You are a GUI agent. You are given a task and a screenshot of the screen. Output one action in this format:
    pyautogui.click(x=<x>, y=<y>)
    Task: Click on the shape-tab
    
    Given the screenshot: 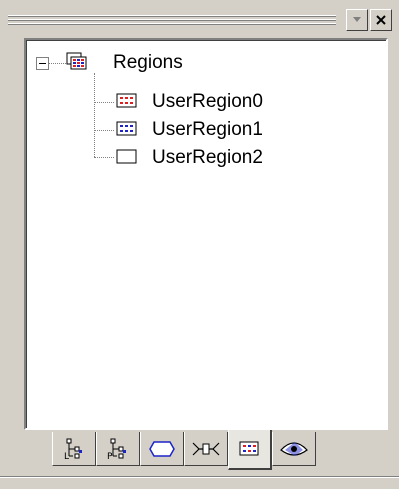 What is the action you would take?
    pyautogui.click(x=162, y=449)
    